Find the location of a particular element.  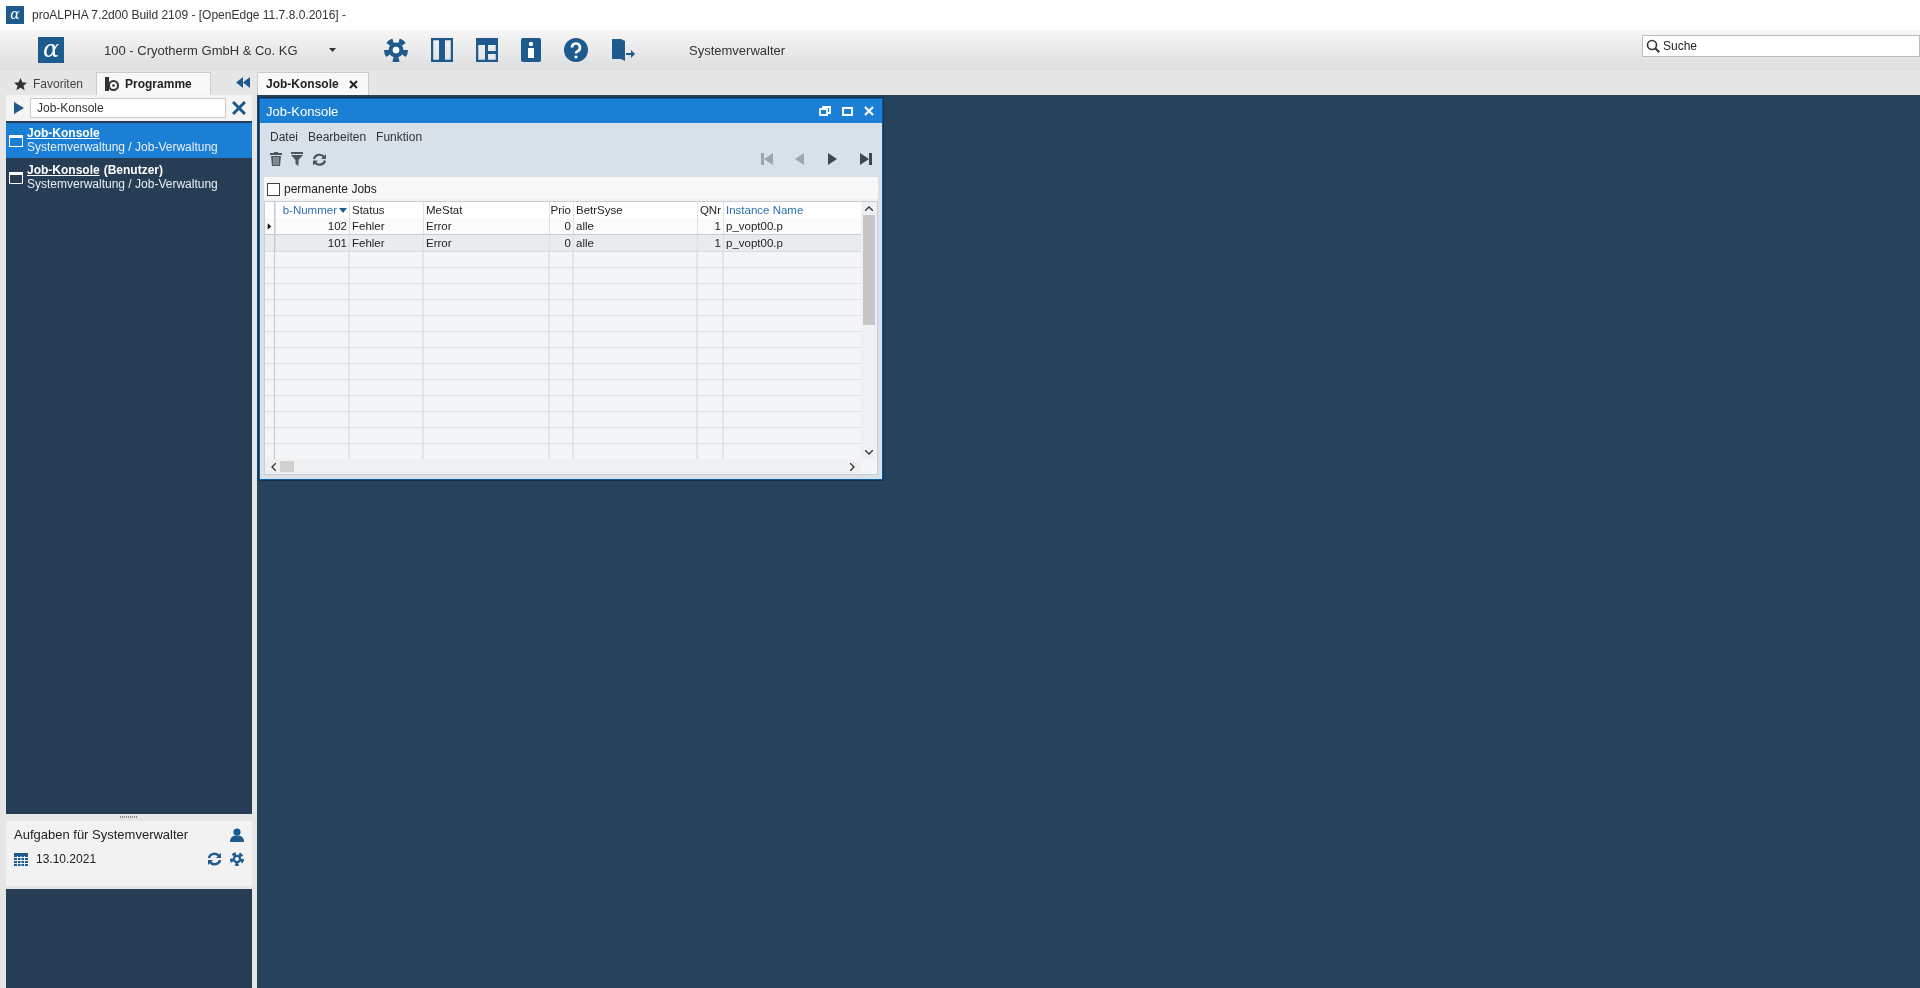

program-suffix: (Benutzer) is located at coordinates (133, 170).